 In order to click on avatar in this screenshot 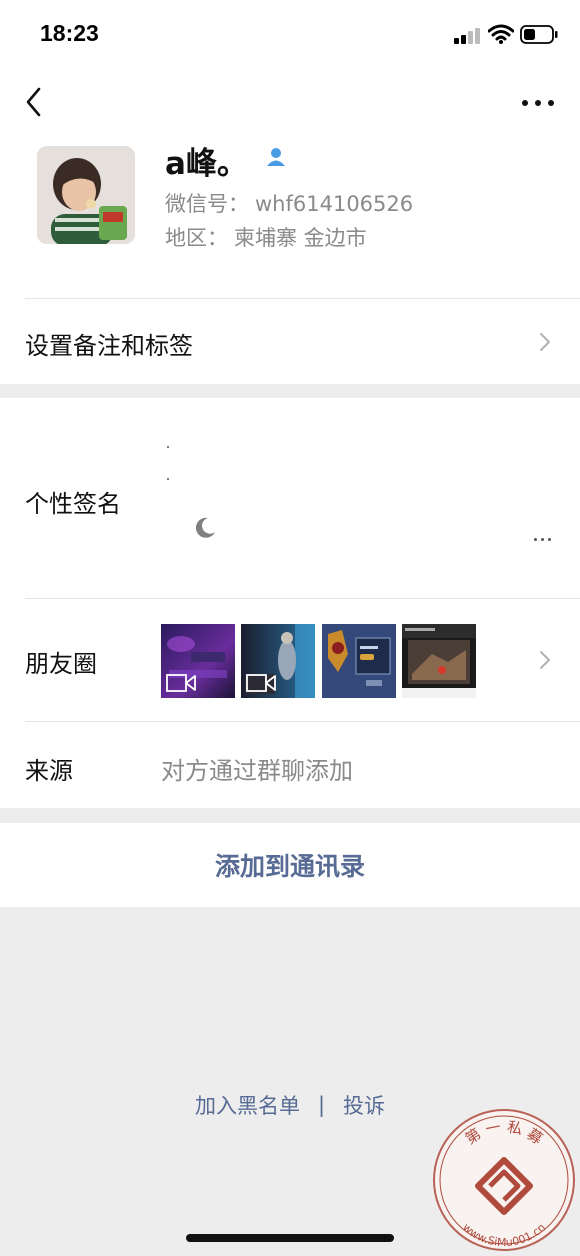, I will do `click(86, 195)`.